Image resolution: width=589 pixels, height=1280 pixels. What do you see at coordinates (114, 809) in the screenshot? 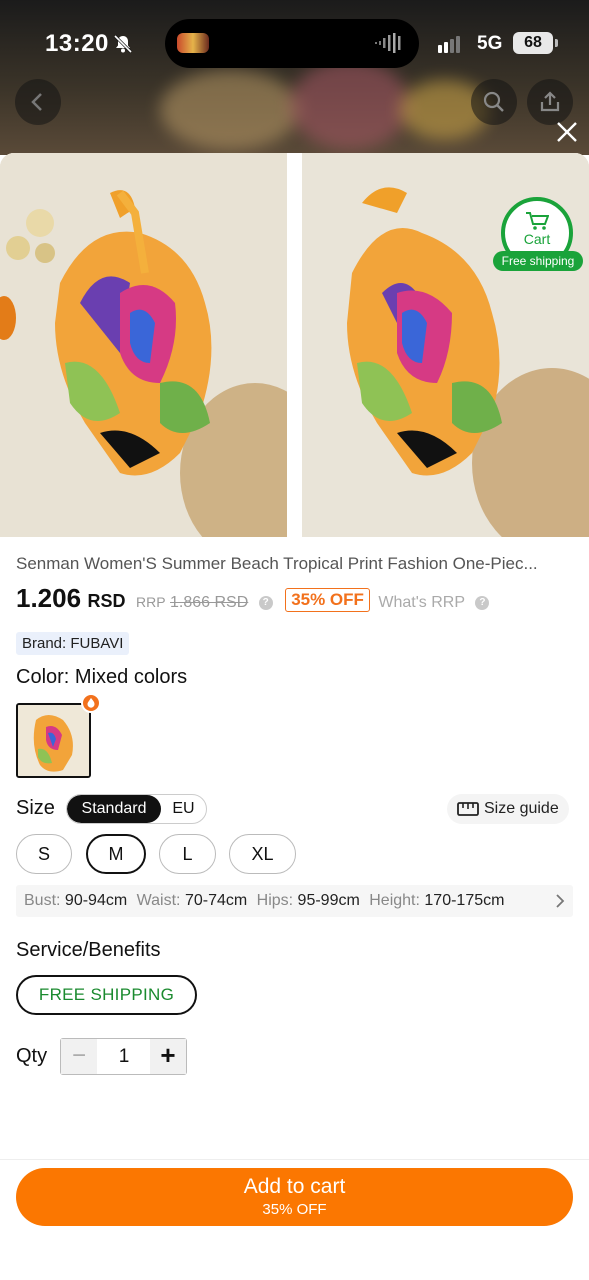
I see `size-system-standard: Standard` at bounding box center [114, 809].